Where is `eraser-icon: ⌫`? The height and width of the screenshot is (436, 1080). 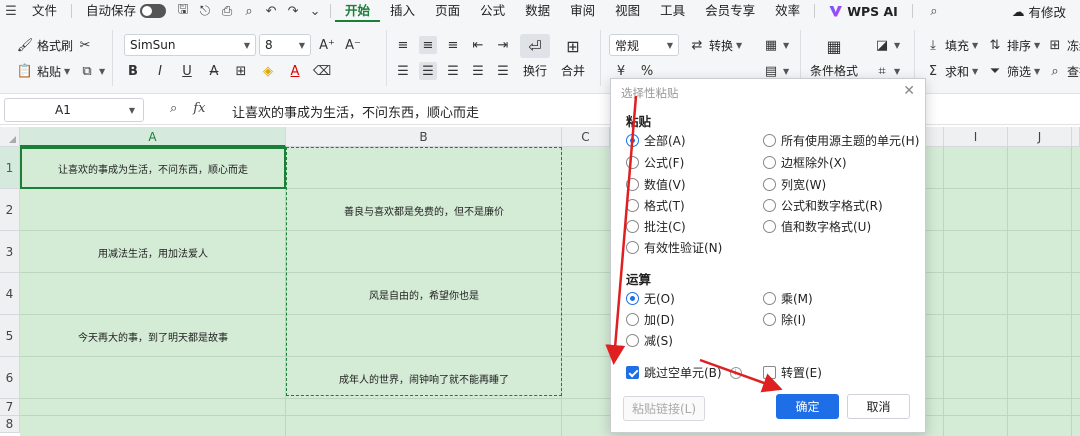 eraser-icon: ⌫ is located at coordinates (322, 71).